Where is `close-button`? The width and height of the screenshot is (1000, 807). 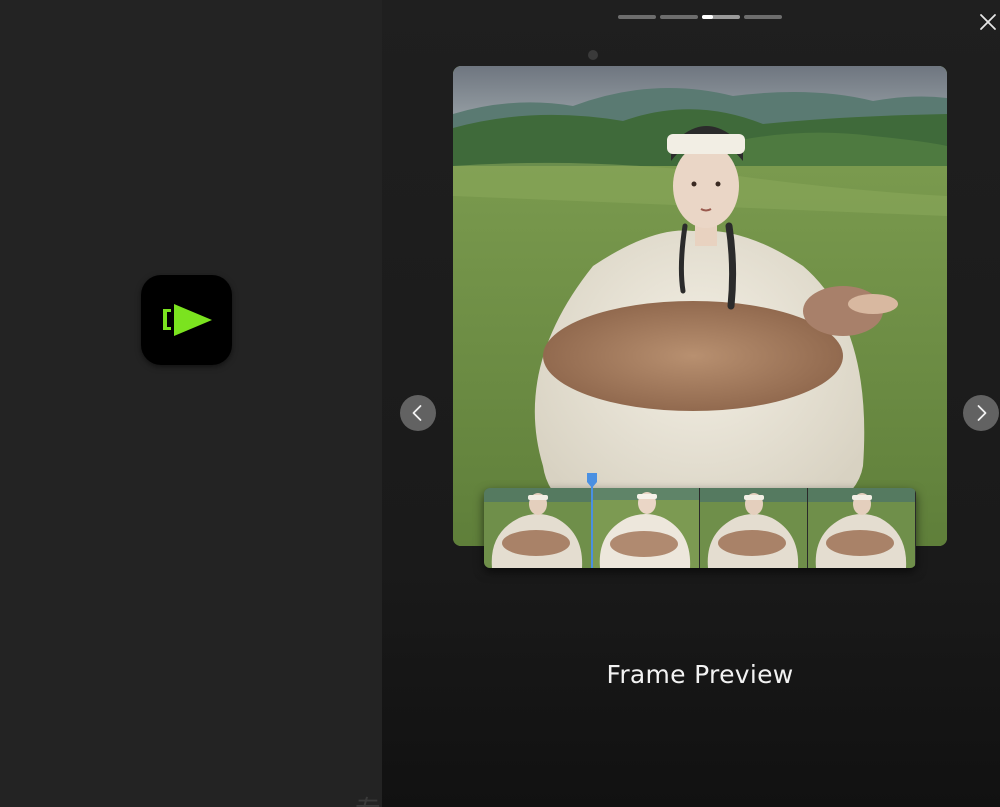
close-button is located at coordinates (988, 22).